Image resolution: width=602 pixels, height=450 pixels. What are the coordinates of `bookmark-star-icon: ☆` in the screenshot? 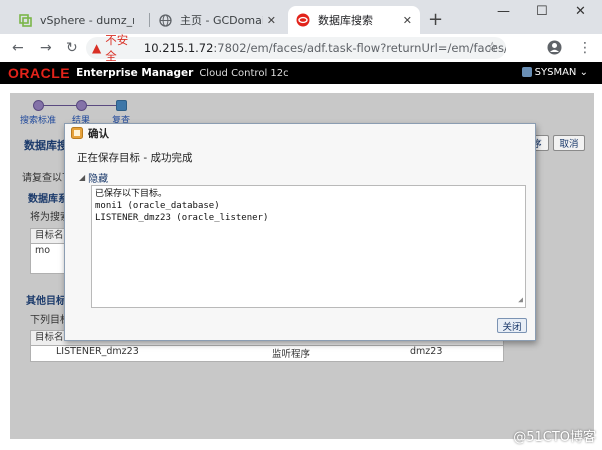 It's located at (492, 47).